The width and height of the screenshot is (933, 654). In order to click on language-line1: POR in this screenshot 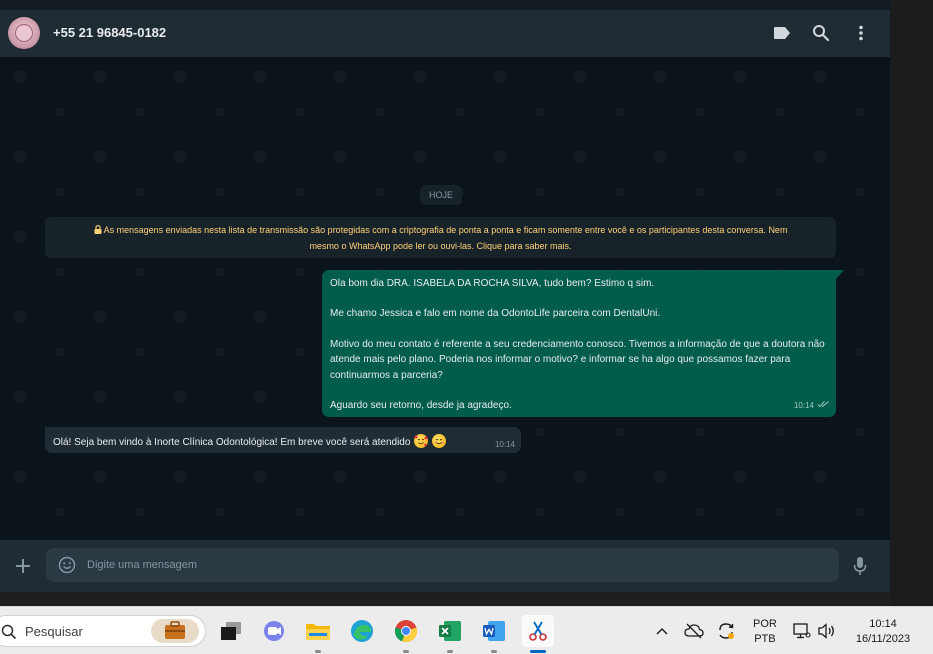, I will do `click(765, 624)`.